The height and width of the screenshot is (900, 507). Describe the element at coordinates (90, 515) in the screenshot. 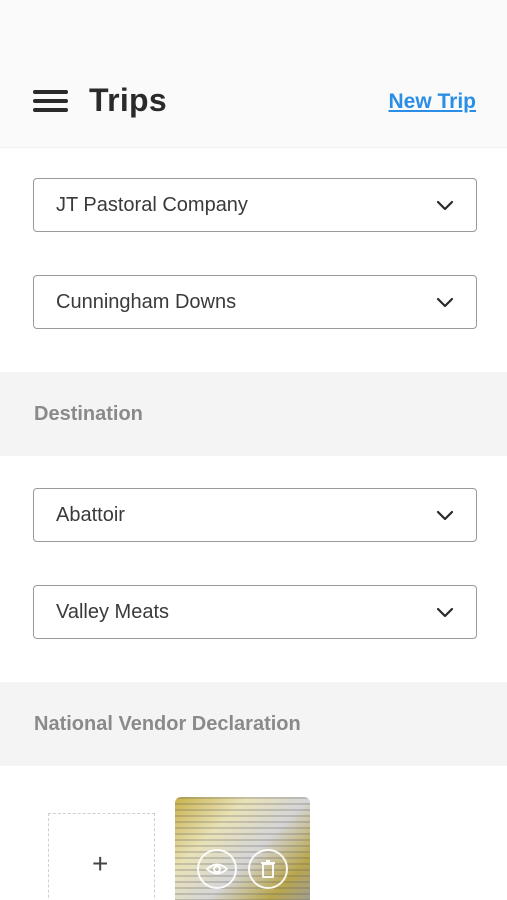

I see `destination-type-value: Abattoir` at that location.